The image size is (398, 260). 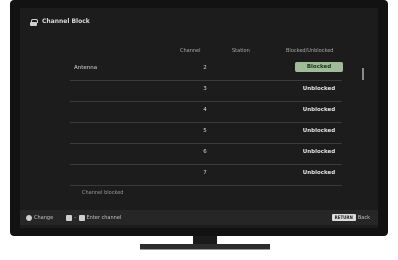 I want to click on scrollbar, so click(x=363, y=74).